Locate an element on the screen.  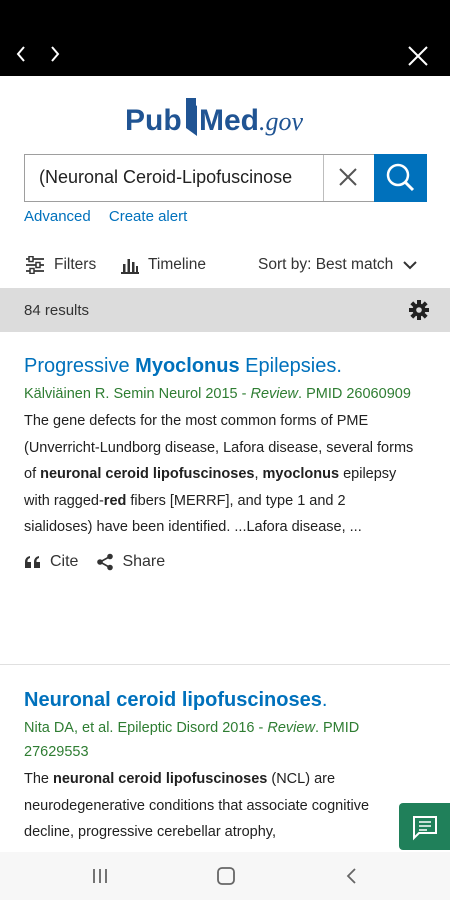
pubmed-logo: Pub Med .gov is located at coordinates (225, 119).